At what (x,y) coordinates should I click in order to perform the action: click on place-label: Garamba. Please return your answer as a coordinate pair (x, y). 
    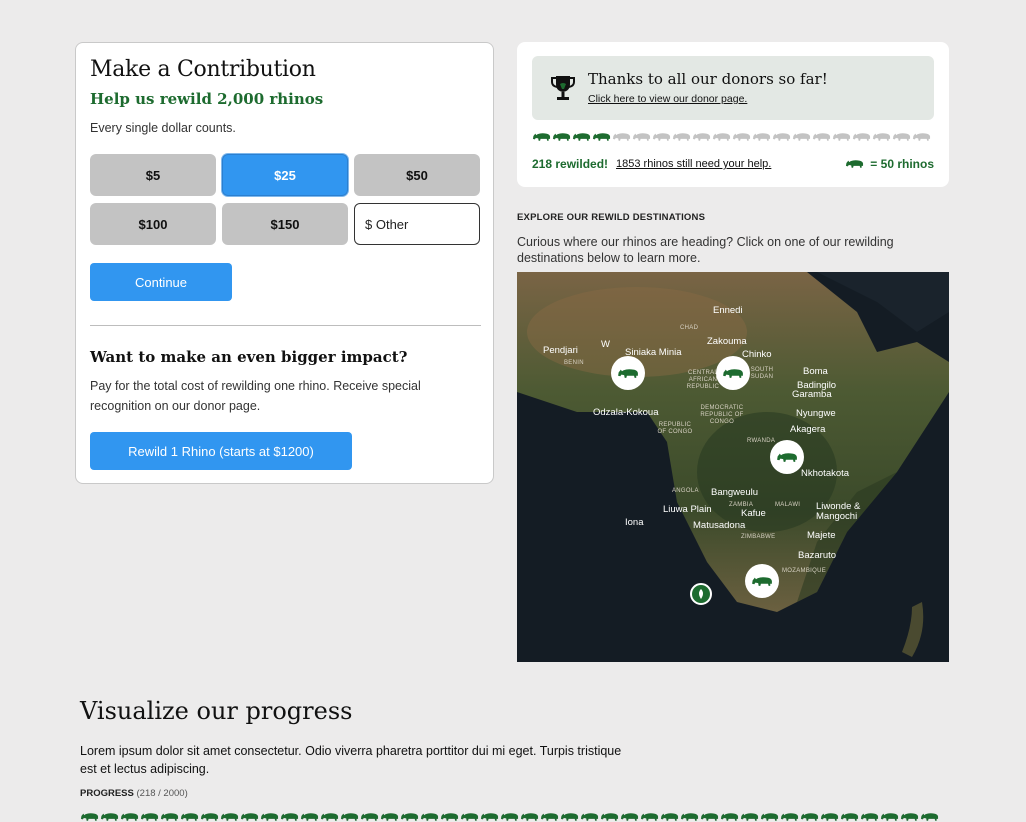
    Looking at the image, I should click on (812, 394).